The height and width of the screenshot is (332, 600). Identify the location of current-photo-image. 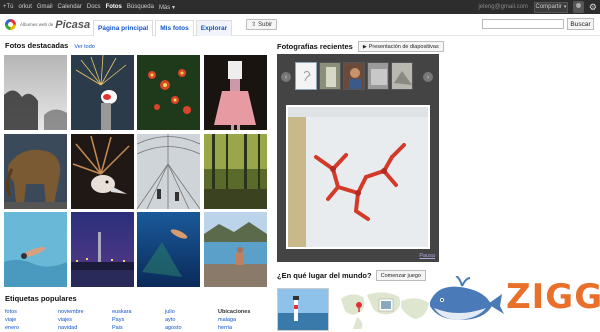
(358, 177).